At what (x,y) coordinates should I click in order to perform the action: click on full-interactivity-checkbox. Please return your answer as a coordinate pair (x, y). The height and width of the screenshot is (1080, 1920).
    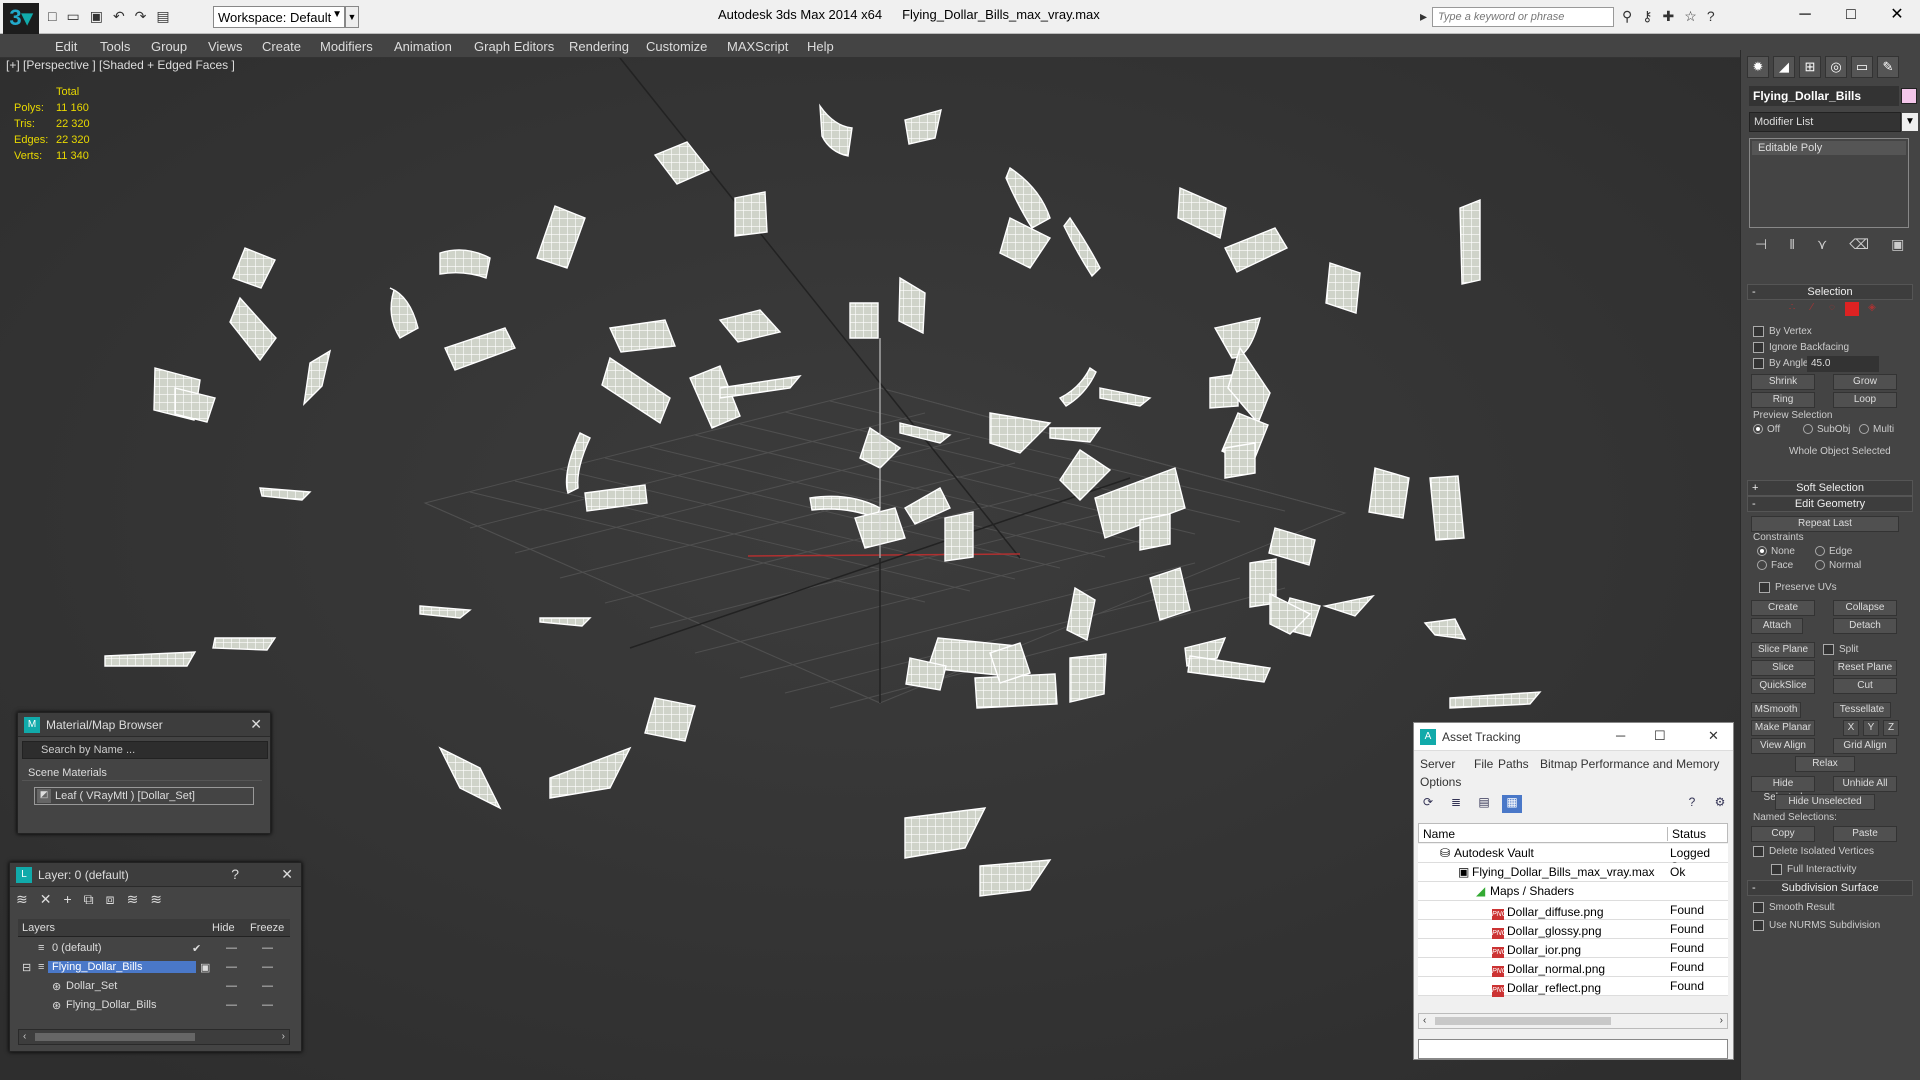
    Looking at the image, I should click on (1776, 869).